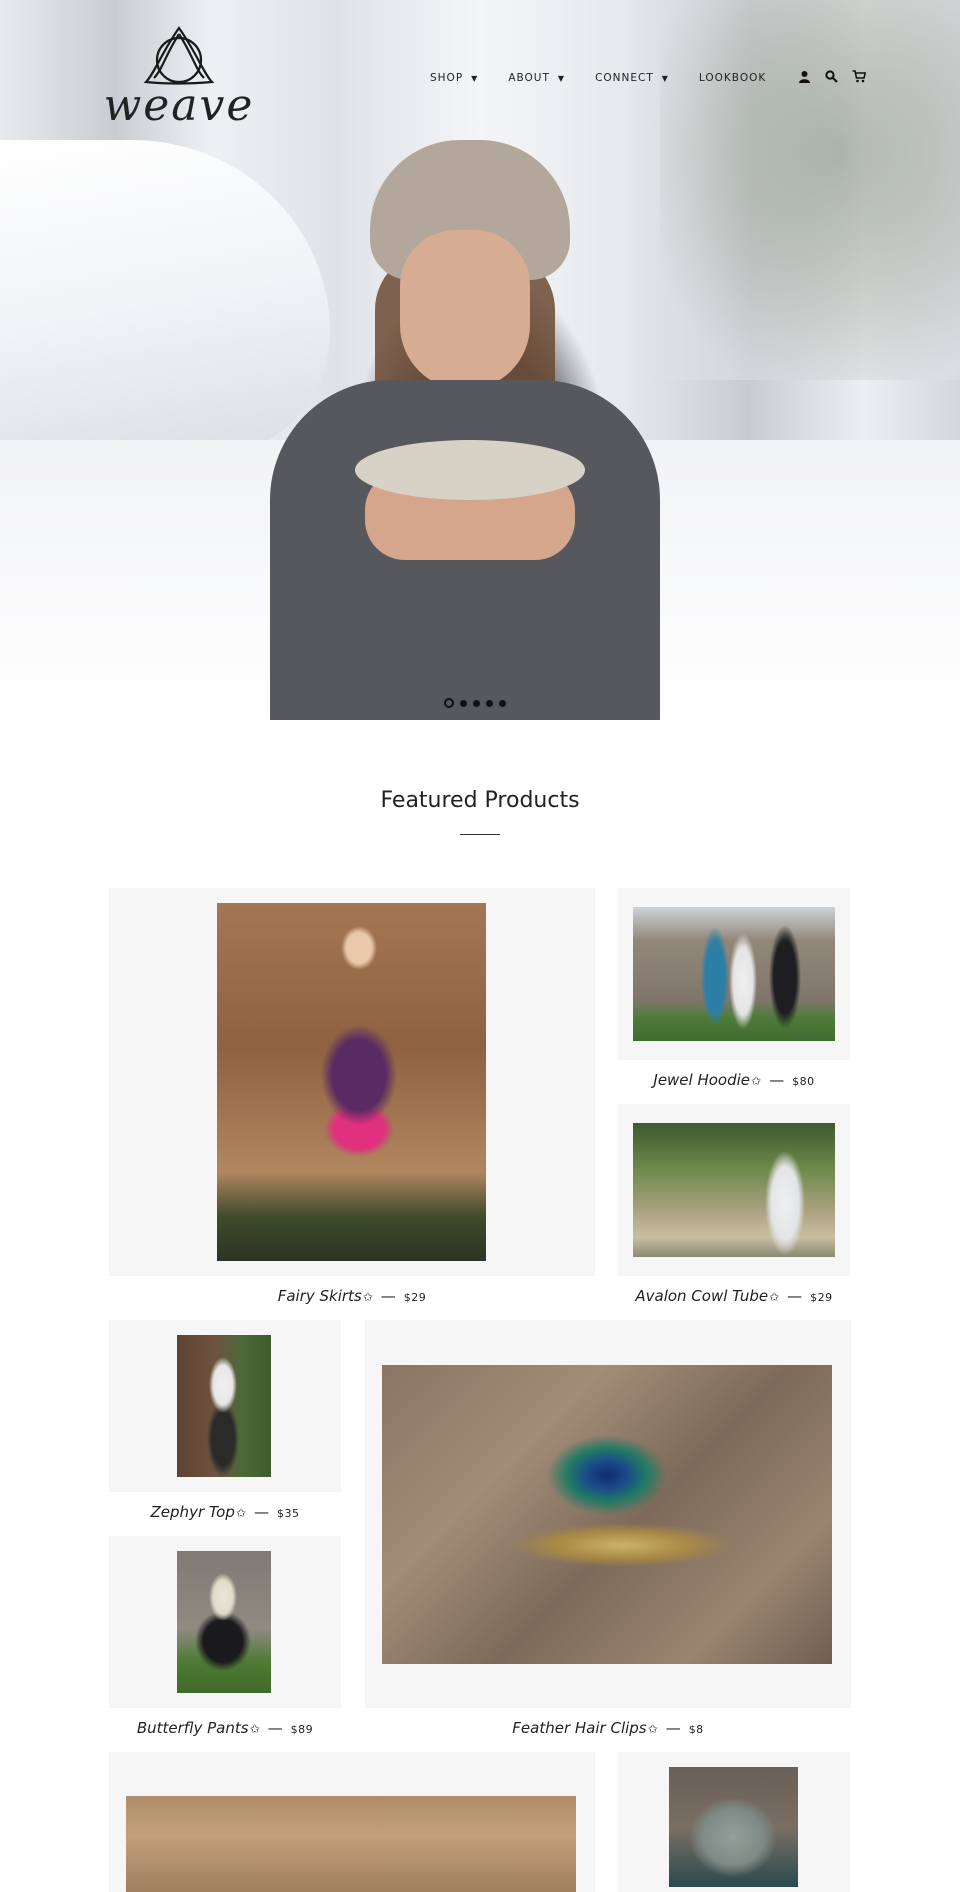 The height and width of the screenshot is (1892, 960). I want to click on product-name: Fairy Skirts, so click(319, 1296).